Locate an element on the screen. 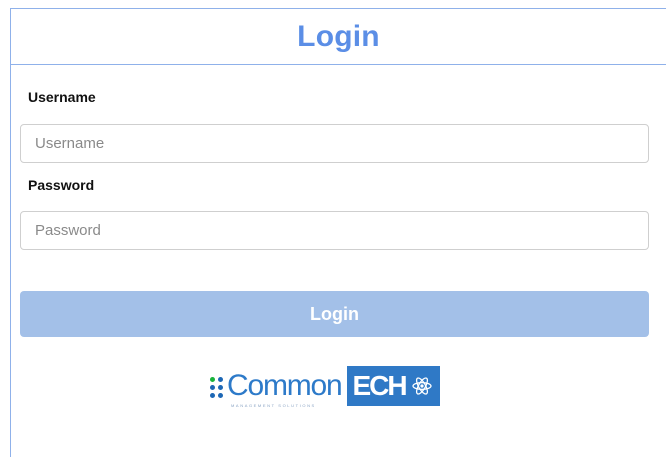 Image resolution: width=666 pixels, height=457 pixels. company-logo: Common MANAGEMENT SOLUTIONS ECH is located at coordinates (325, 386).